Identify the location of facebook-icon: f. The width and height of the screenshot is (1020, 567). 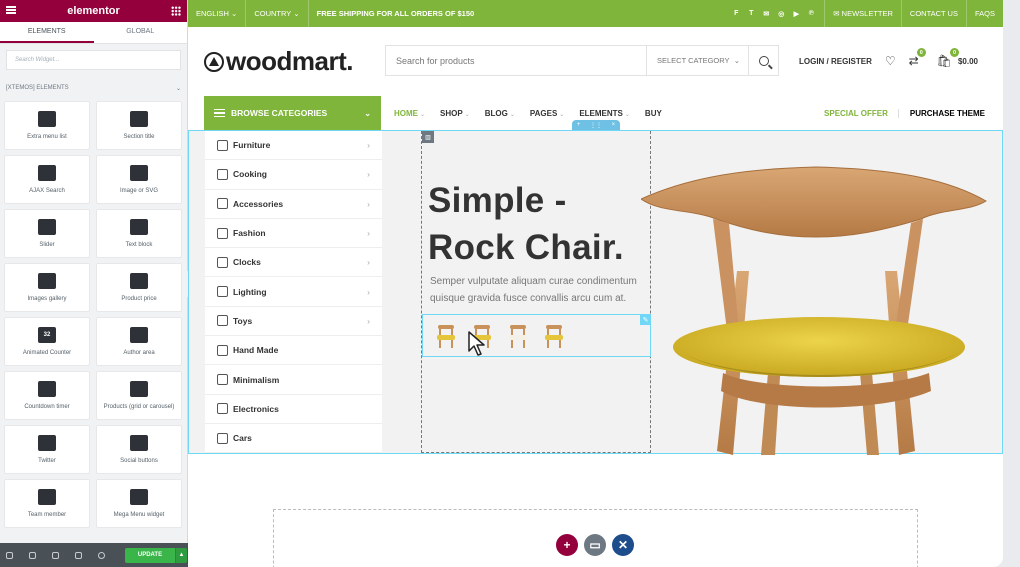
(736, 14).